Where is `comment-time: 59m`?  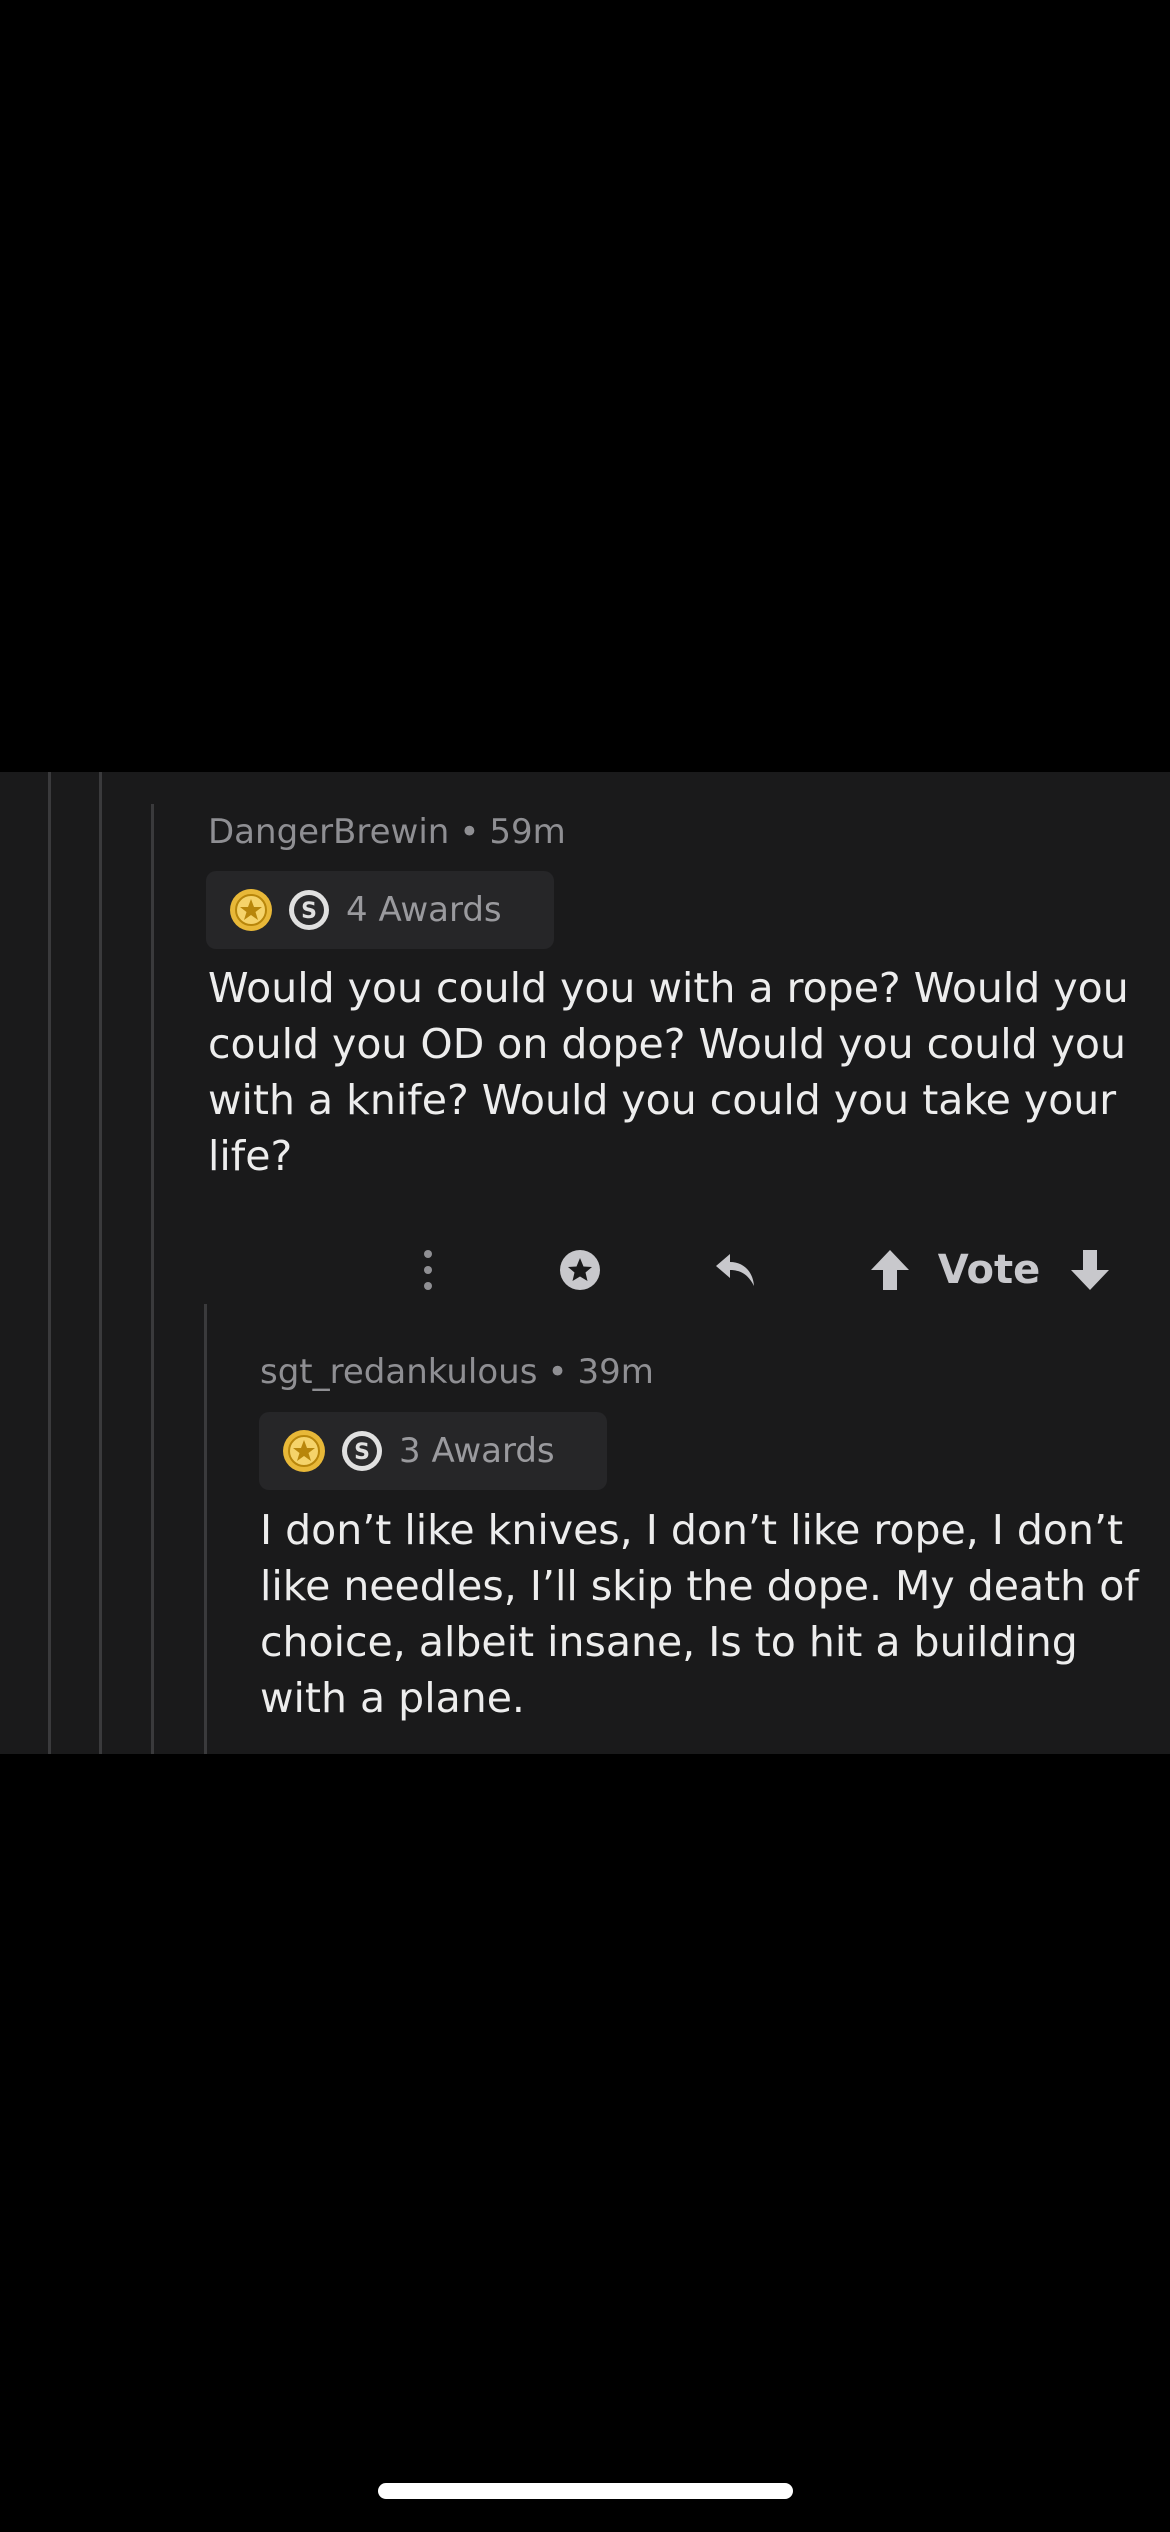
comment-time: 59m is located at coordinates (527, 832).